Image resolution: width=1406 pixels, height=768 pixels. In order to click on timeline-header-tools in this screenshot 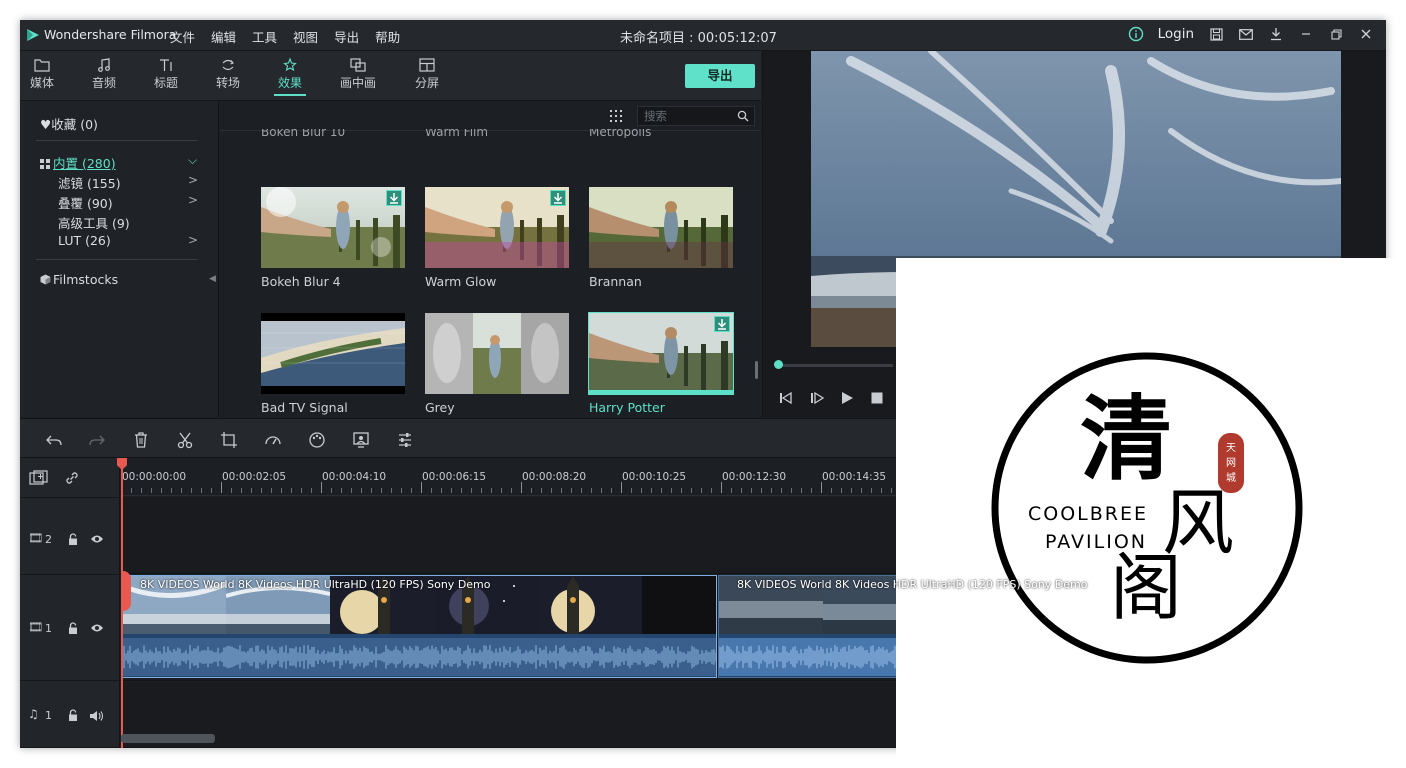, I will do `click(70, 478)`.